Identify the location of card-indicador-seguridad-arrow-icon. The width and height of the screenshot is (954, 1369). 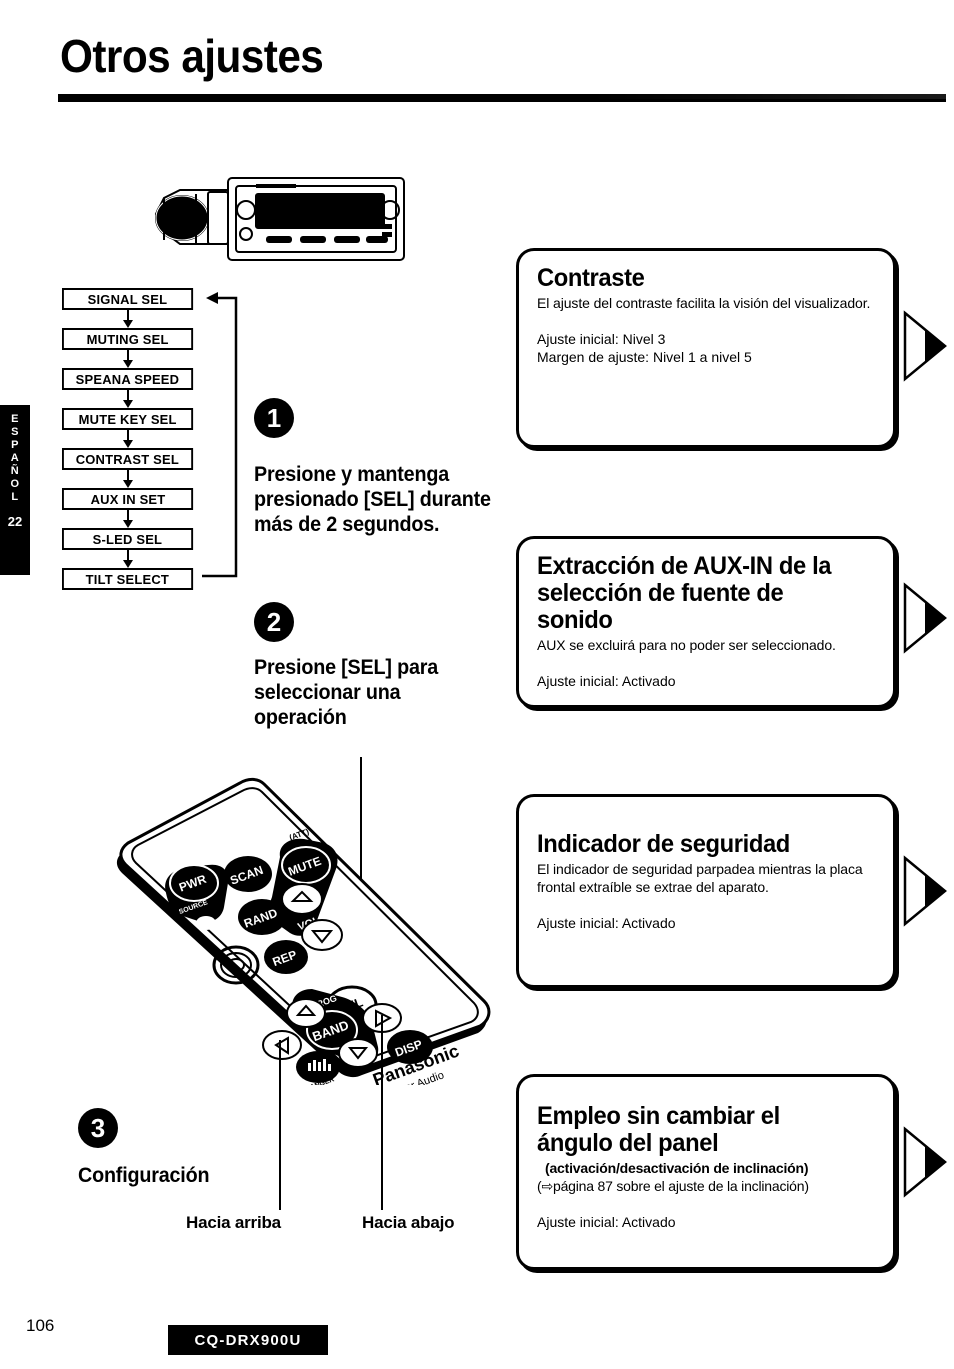
(925, 891).